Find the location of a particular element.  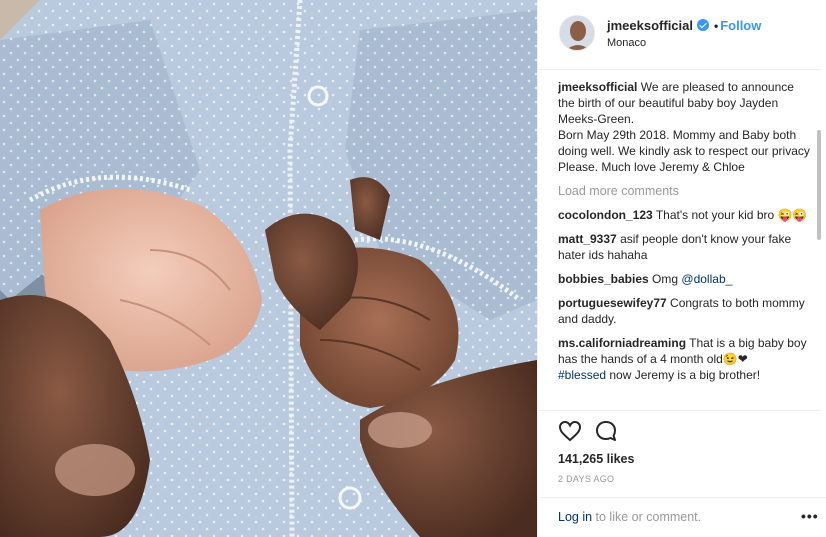

hashtag-link: #blessed is located at coordinates (582, 375).